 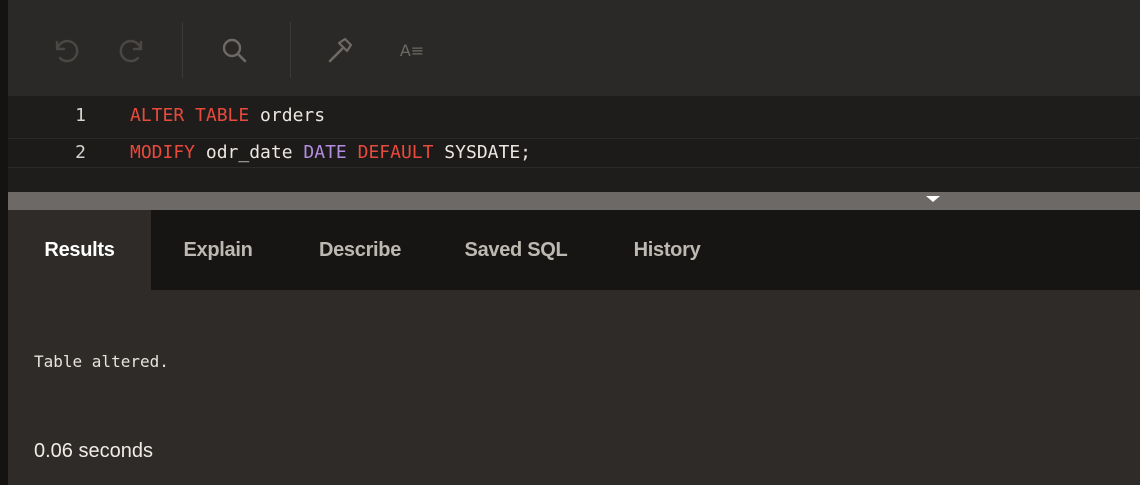 I want to click on pane-splitter, so click(x=574, y=201).